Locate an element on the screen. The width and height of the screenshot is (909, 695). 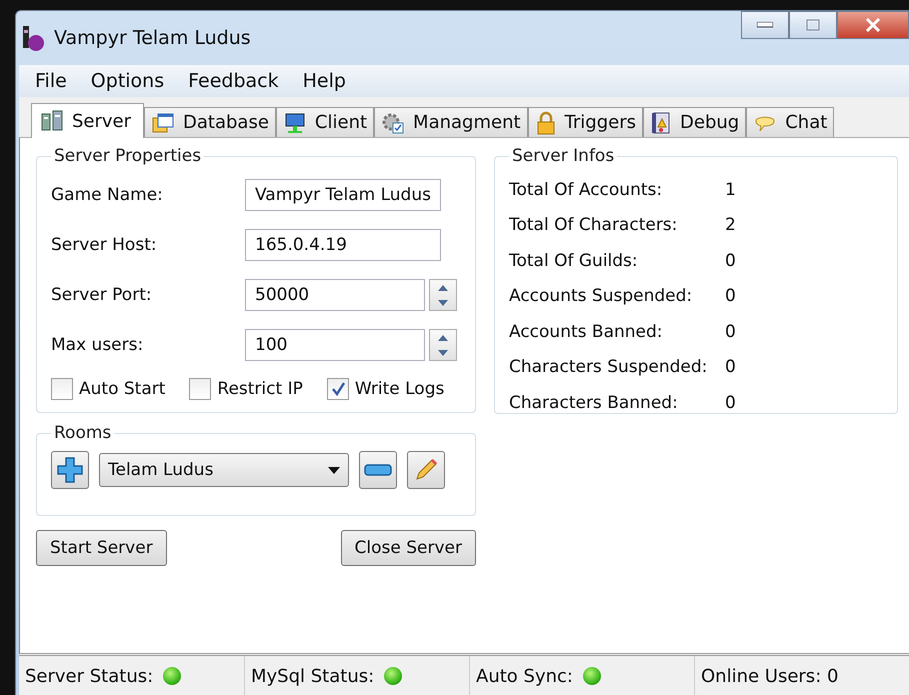
tab-label: Debug is located at coordinates (710, 122).